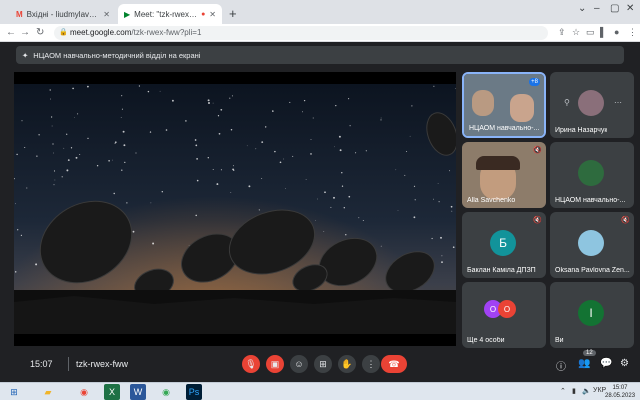 This screenshot has height=400, width=640. Describe the element at coordinates (25, 32) in the screenshot. I see `forward-arrow-icon: →` at that location.